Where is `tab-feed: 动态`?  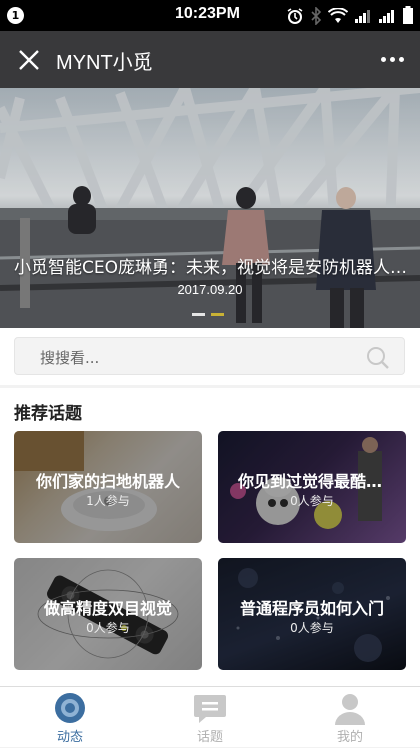 tab-feed: 动态 is located at coordinates (70, 717).